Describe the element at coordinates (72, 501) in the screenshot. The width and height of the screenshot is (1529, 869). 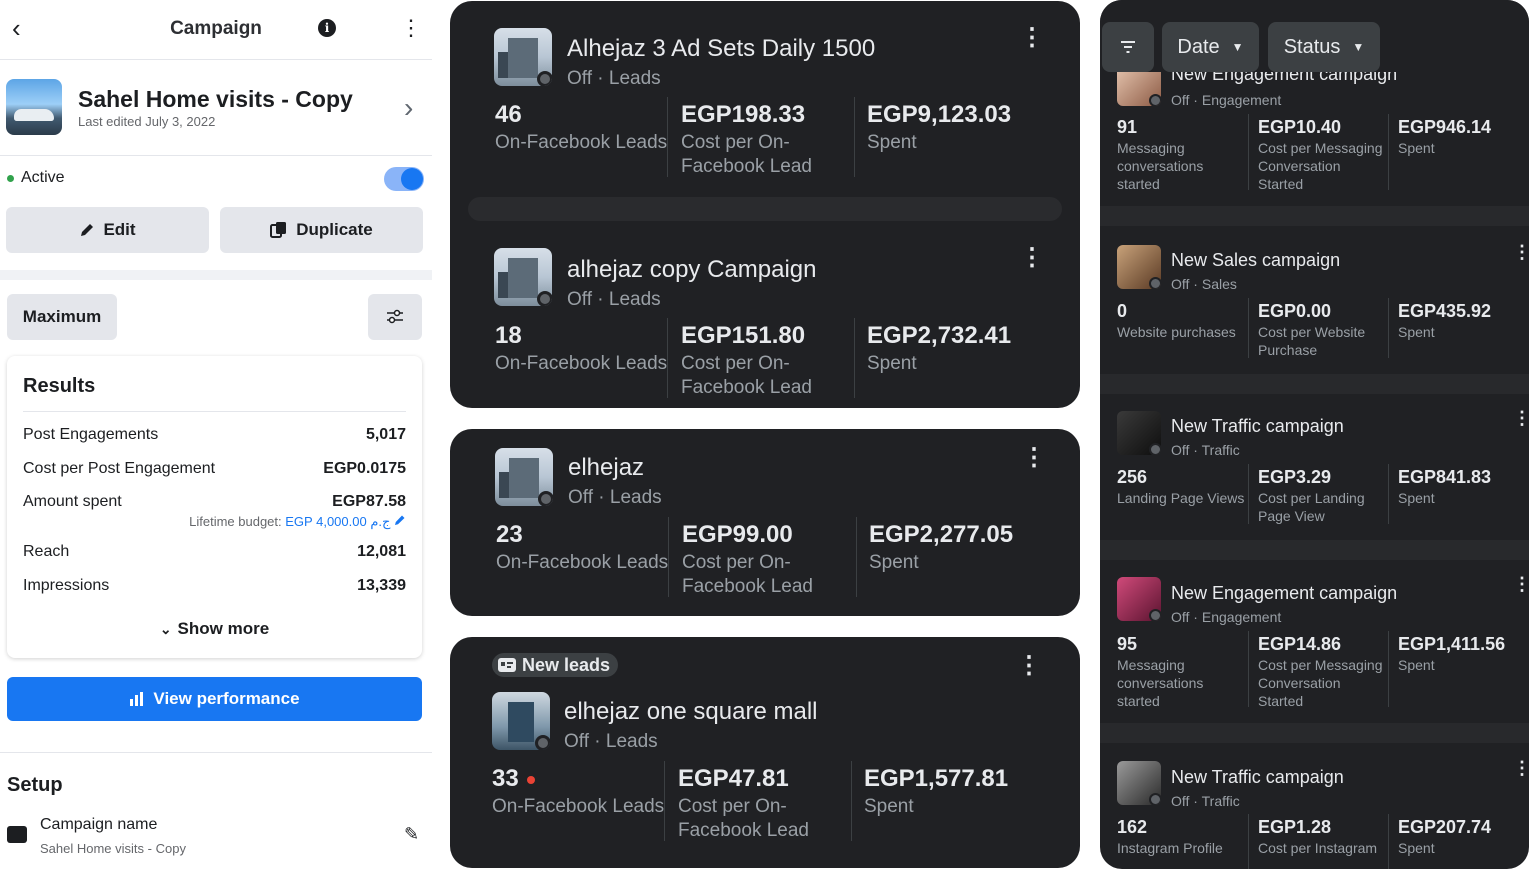
I see `metric-label: Amount spent` at that location.